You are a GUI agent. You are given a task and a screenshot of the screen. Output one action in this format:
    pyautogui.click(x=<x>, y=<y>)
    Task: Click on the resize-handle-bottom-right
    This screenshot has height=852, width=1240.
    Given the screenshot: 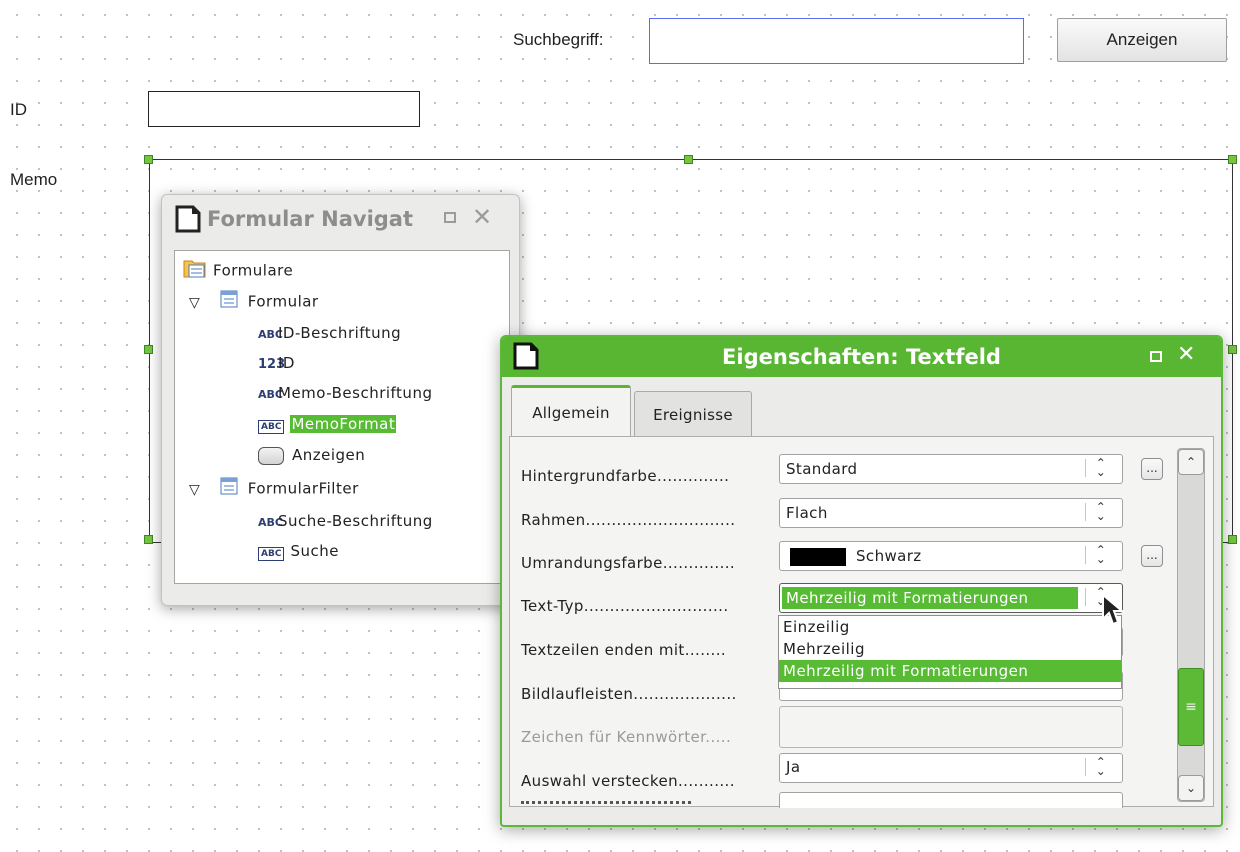 What is the action you would take?
    pyautogui.click(x=1232, y=539)
    